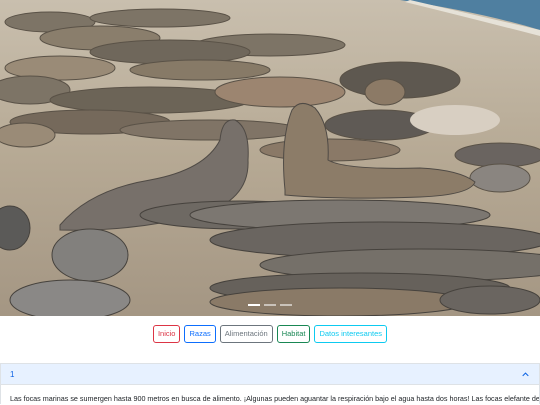  I want to click on razas-button: Razas, so click(200, 334).